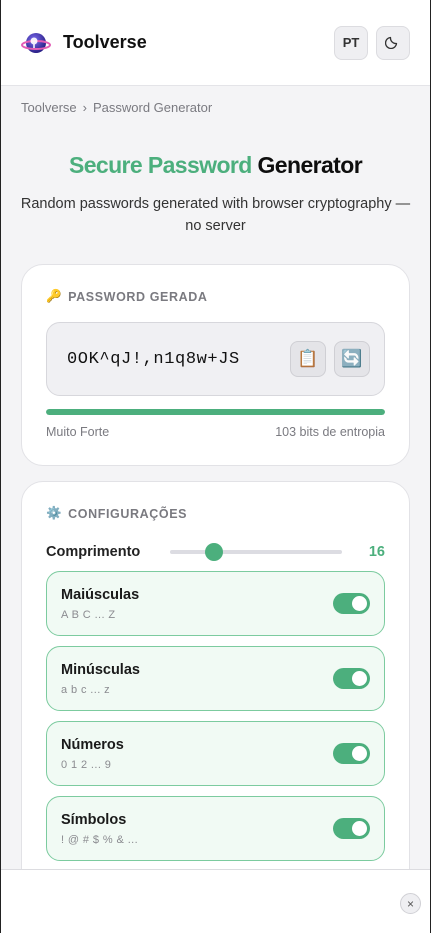 The image size is (431, 933). What do you see at coordinates (372, 42) in the screenshot?
I see `header-actions: PT` at bounding box center [372, 42].